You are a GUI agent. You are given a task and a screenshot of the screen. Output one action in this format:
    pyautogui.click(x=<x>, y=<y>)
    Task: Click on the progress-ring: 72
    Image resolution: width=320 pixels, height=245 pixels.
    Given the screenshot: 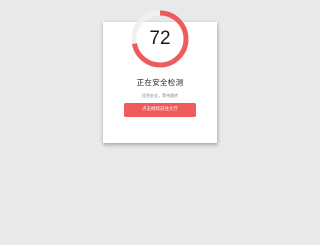 What is the action you would take?
    pyautogui.click(x=160, y=39)
    